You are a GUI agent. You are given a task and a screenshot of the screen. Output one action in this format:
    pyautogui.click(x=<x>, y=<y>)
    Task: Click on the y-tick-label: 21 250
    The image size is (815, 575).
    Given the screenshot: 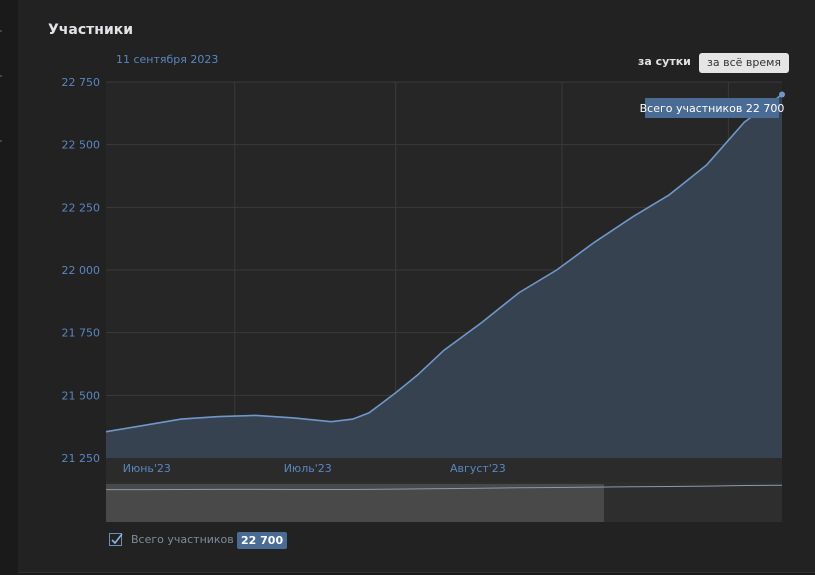 What is the action you would take?
    pyautogui.click(x=81, y=458)
    